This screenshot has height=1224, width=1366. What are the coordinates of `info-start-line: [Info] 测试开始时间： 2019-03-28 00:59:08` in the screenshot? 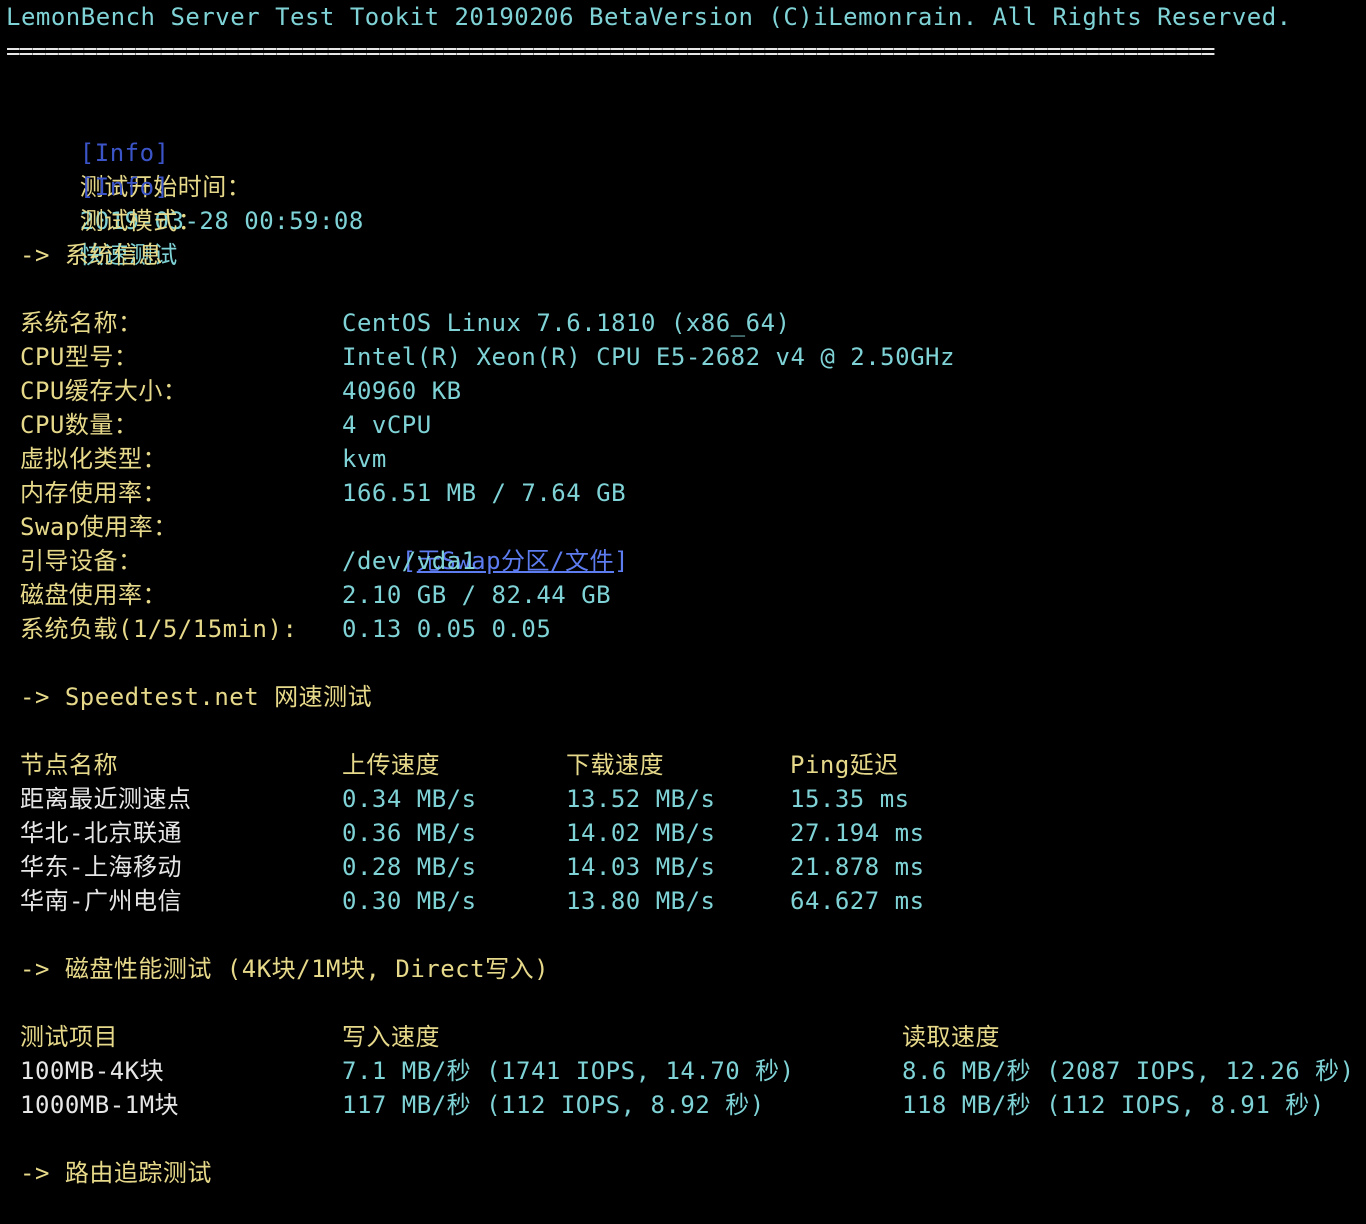 It's located at (192, 168).